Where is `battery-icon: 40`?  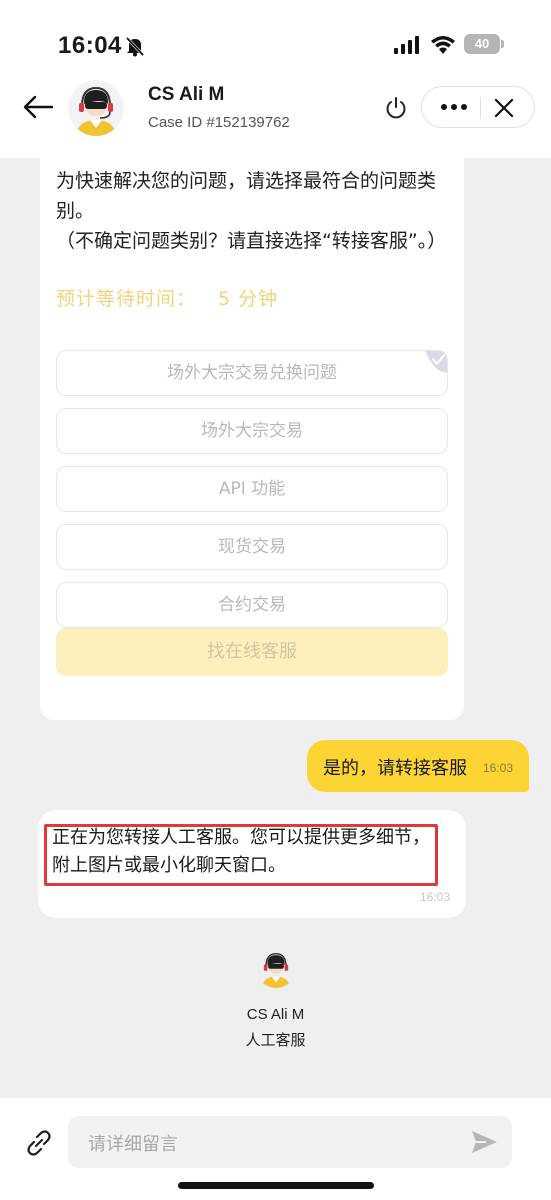 battery-icon: 40 is located at coordinates (482, 44).